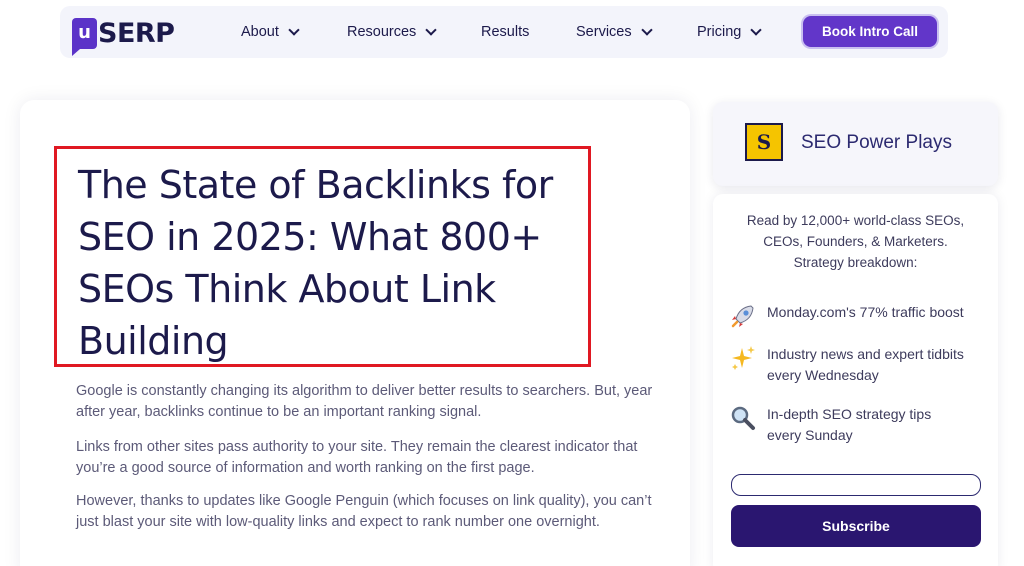 This screenshot has width=1024, height=566. I want to click on intro-line: CEOs, Founders, & Marketers., so click(855, 241).